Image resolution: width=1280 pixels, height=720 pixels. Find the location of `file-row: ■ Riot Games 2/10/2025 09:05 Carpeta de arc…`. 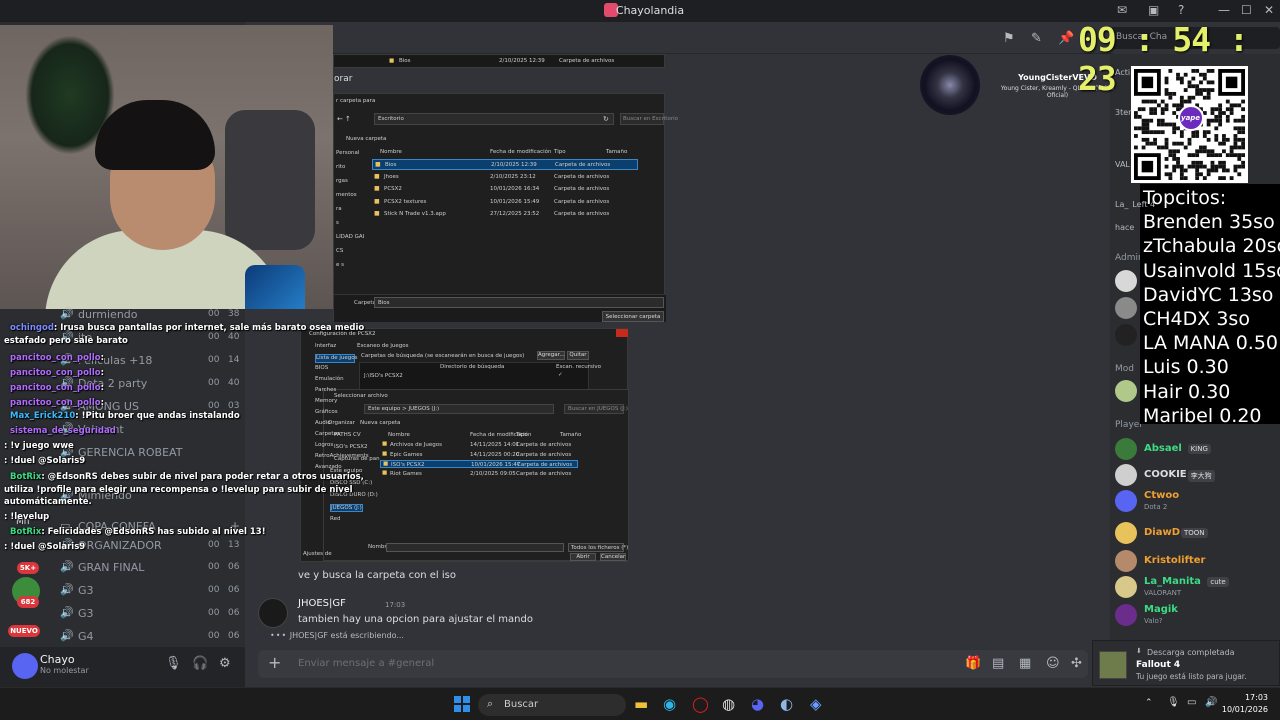

file-row: ■ Riot Games 2/10/2025 09:05 Carpeta de arc… is located at coordinates (479, 474).